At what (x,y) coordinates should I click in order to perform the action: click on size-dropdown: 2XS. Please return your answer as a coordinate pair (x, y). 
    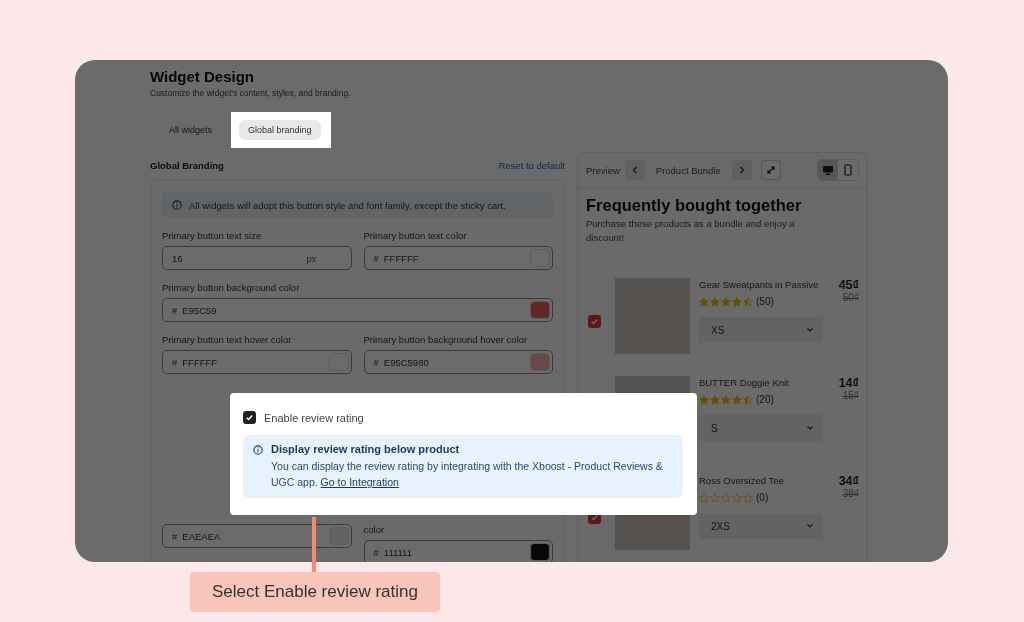
    Looking at the image, I should click on (761, 526).